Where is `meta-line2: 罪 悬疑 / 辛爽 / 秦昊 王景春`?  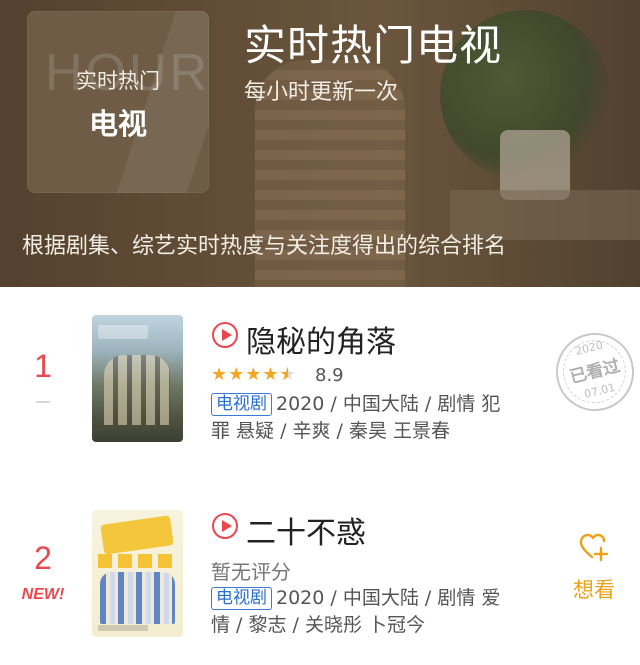
meta-line2: 罪 悬疑 / 辛爽 / 秦昊 王景春 is located at coordinates (331, 431).